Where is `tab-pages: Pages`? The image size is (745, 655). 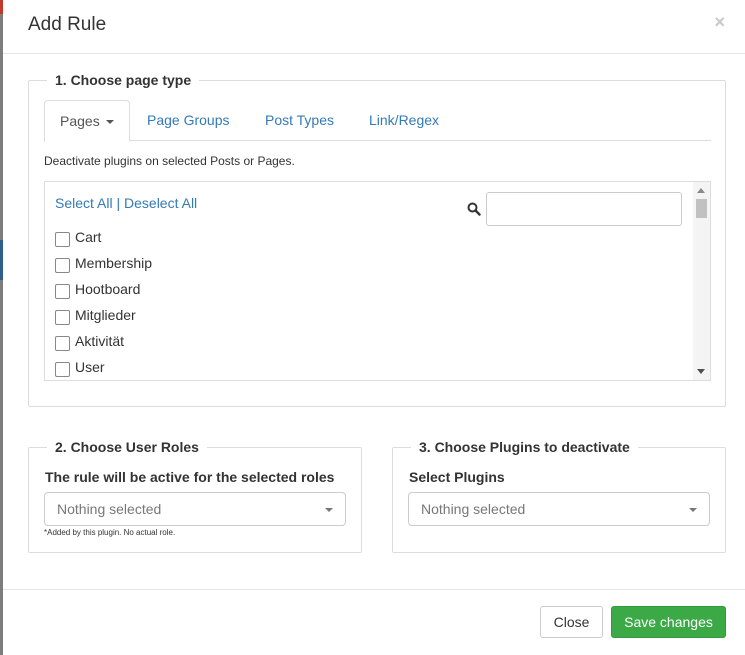 tab-pages: Pages is located at coordinates (87, 121).